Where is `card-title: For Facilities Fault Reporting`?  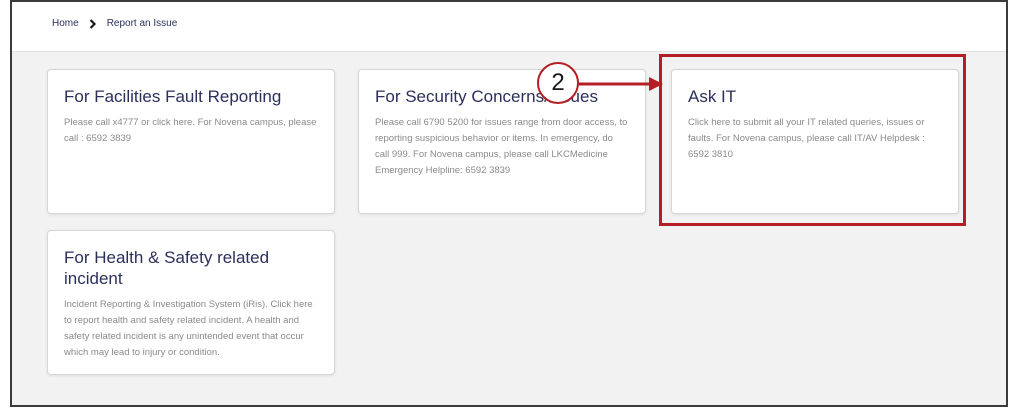
card-title: For Facilities Fault Reporting is located at coordinates (173, 96).